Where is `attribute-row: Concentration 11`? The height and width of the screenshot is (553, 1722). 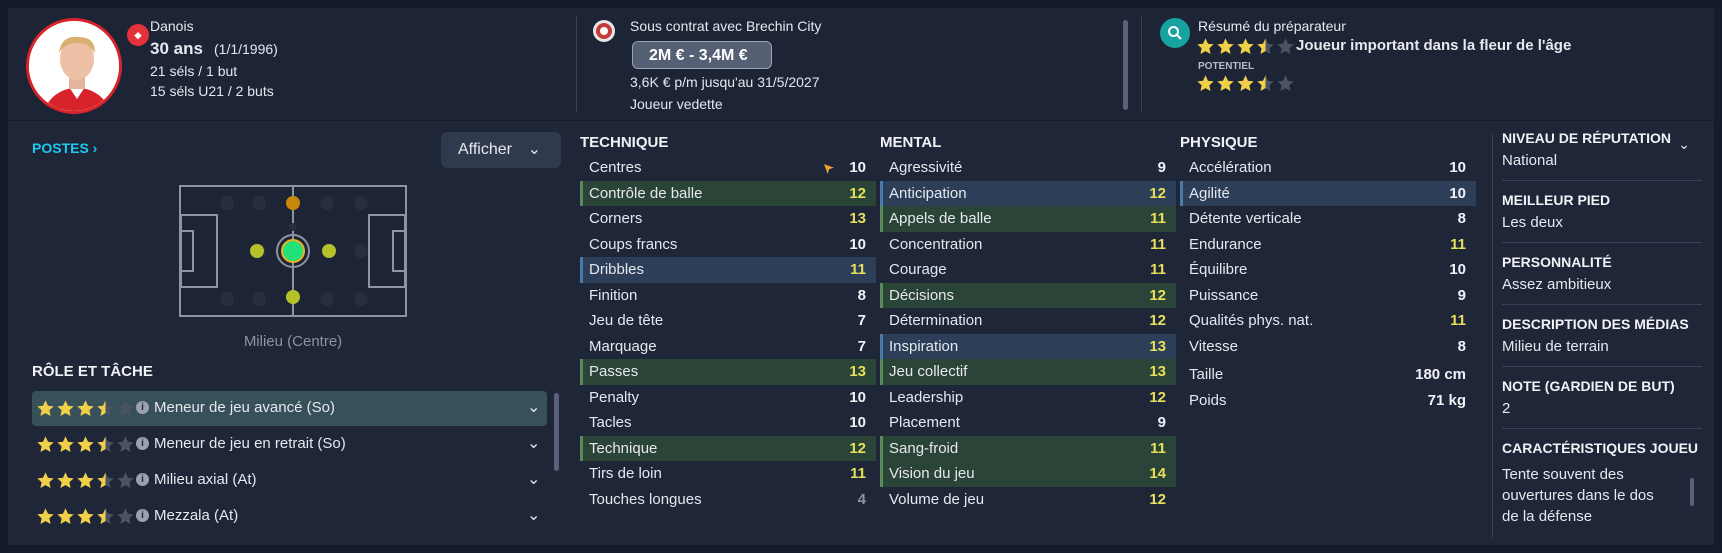 attribute-row: Concentration 11 is located at coordinates (1028, 245).